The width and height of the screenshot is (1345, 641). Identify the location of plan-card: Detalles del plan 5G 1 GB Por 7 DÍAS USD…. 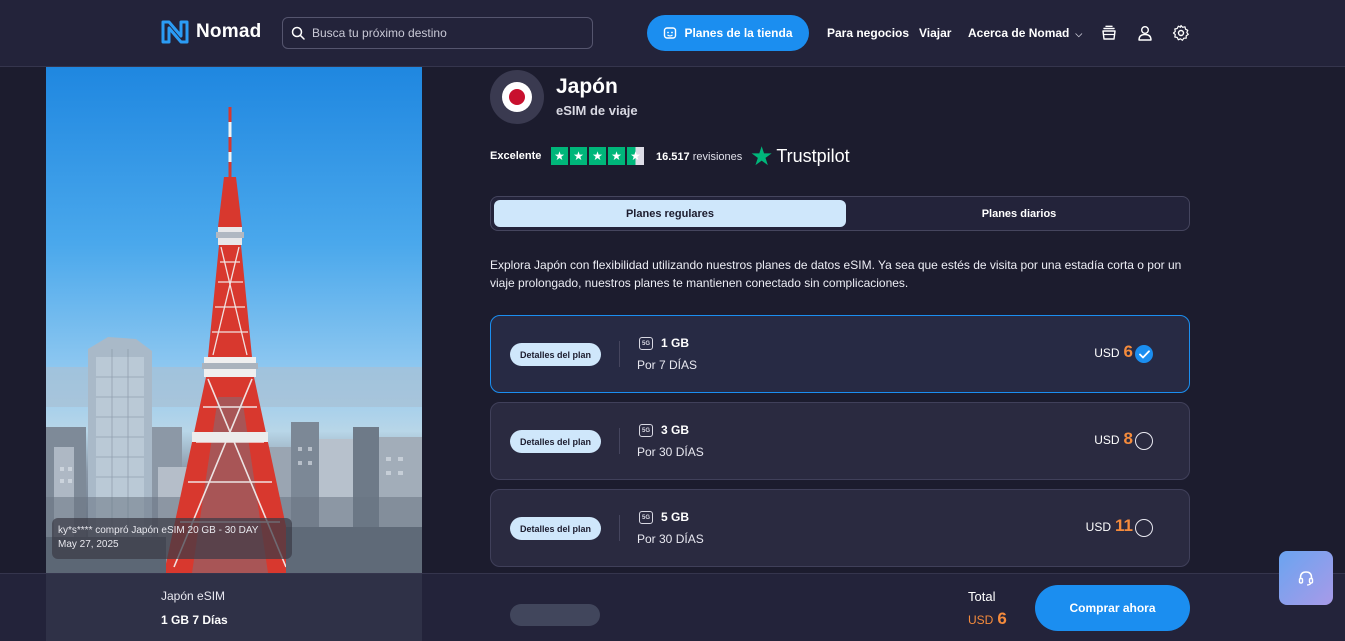
(840, 354).